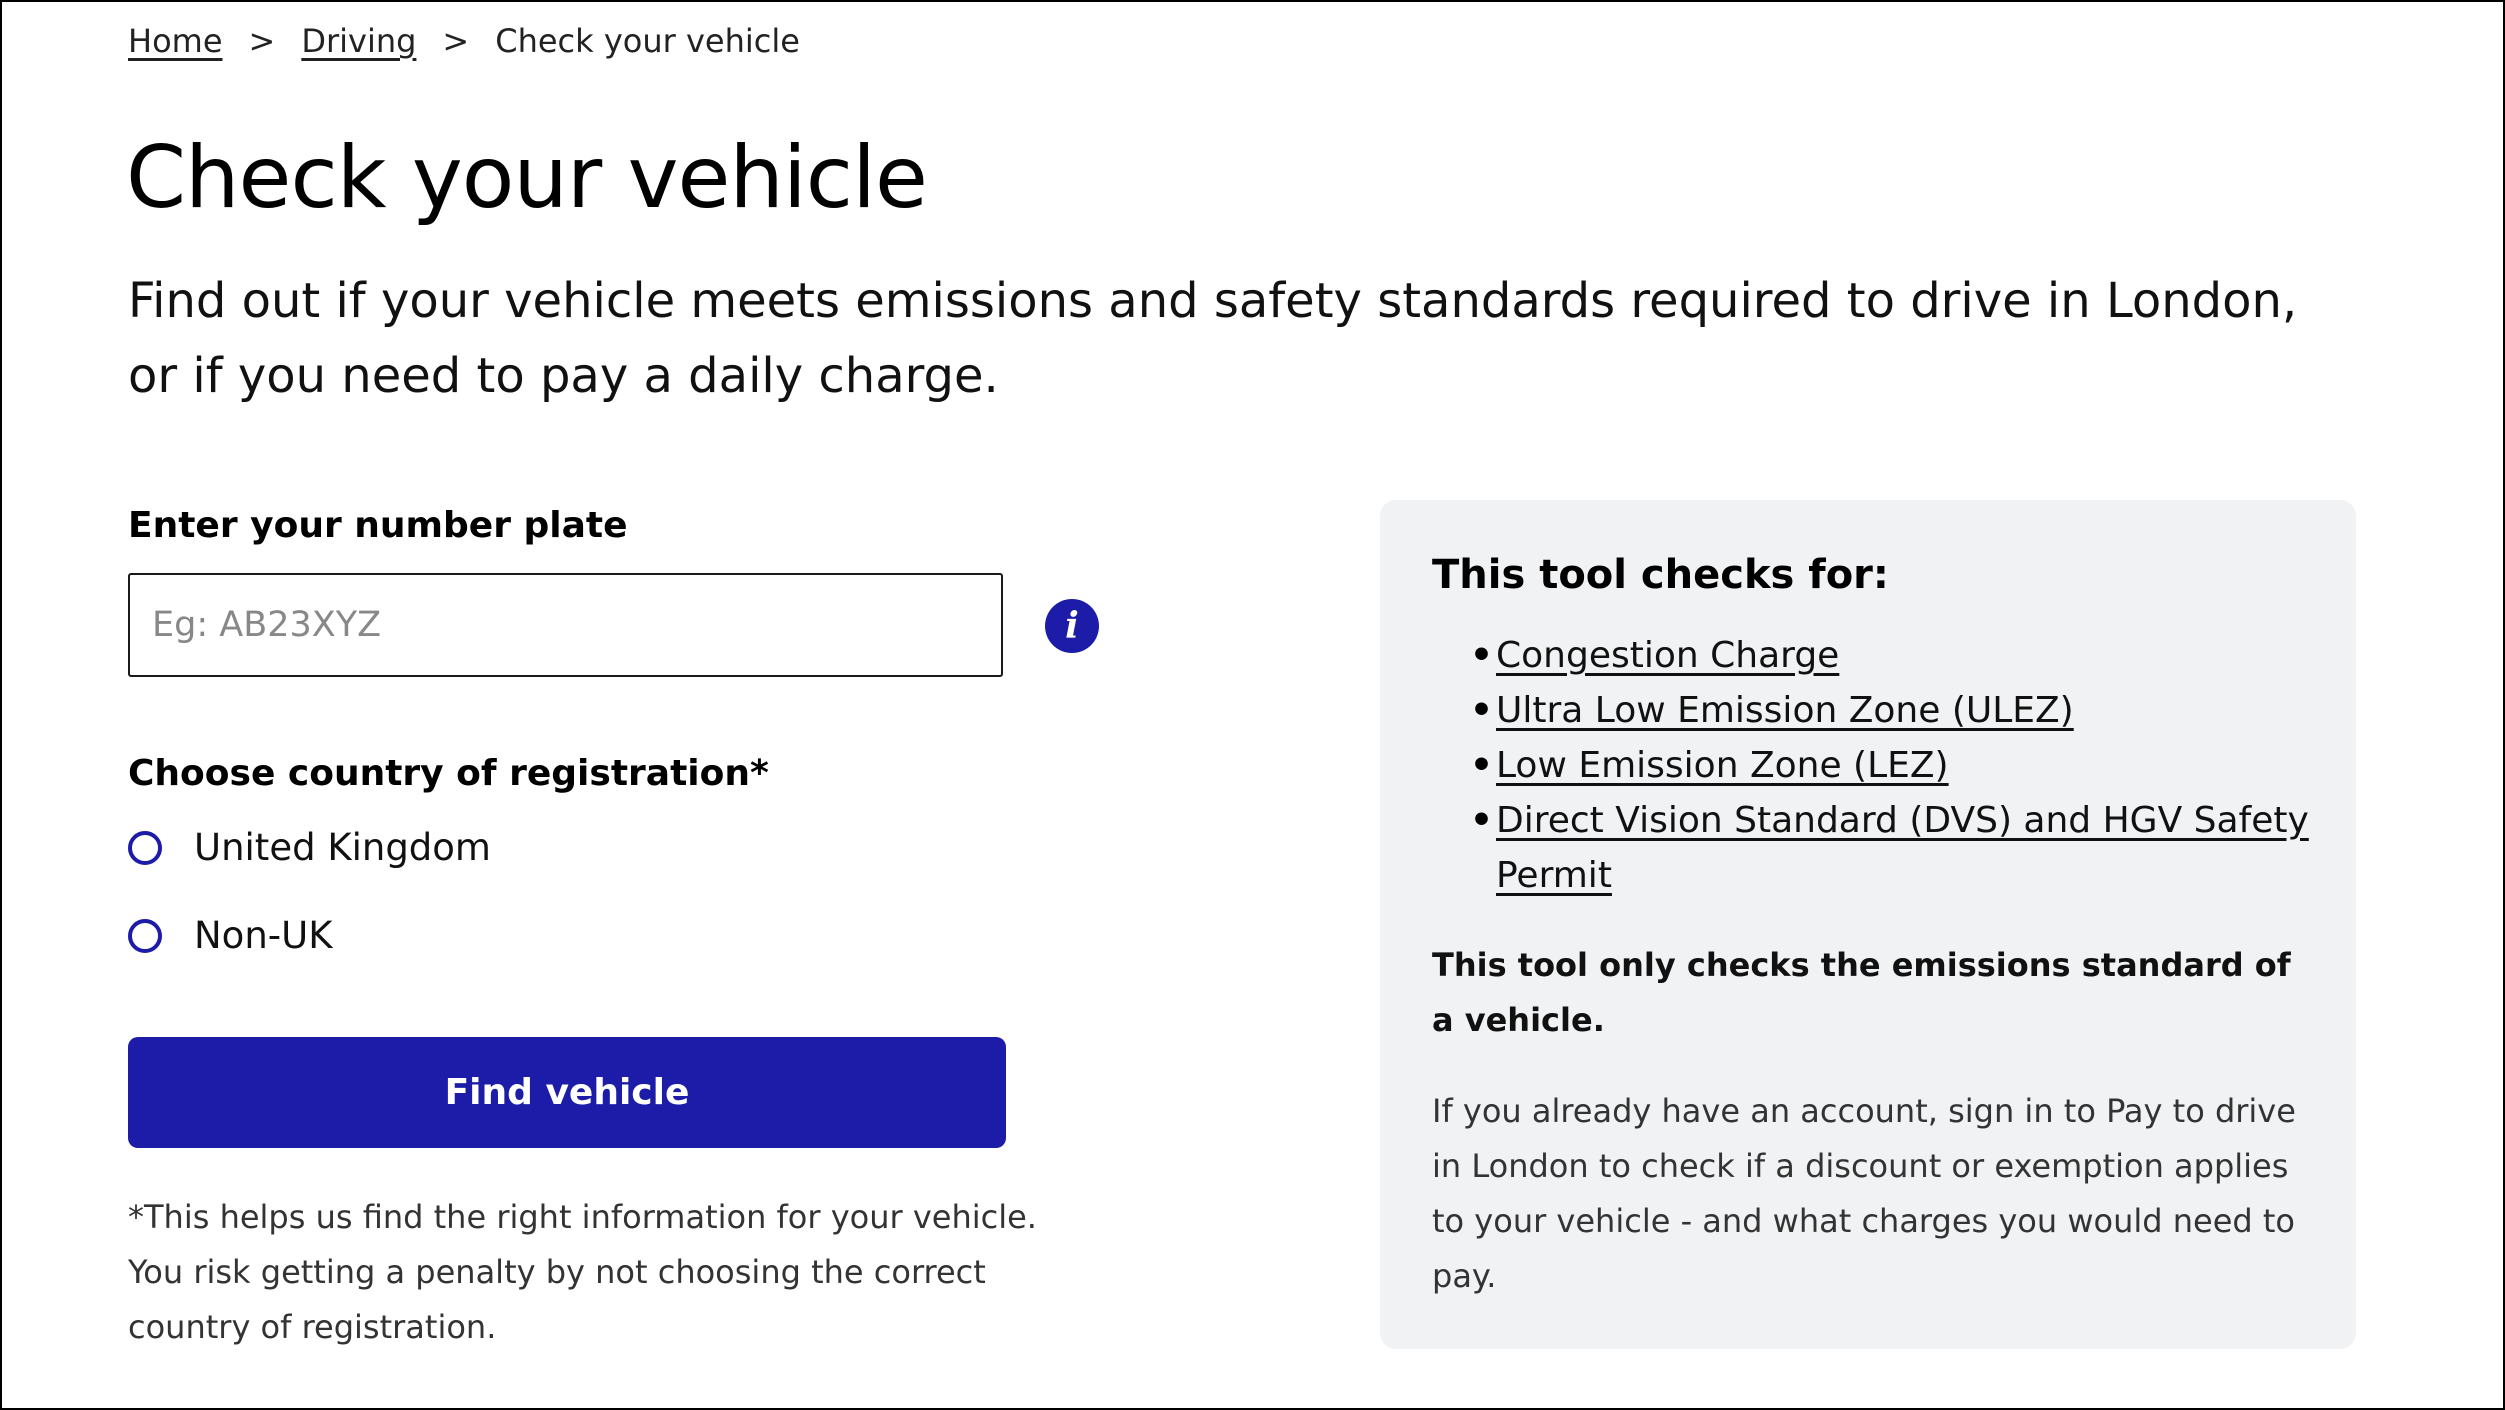 This screenshot has width=2505, height=1410. What do you see at coordinates (263, 935) in the screenshot?
I see `radio-label: Non-UK` at bounding box center [263, 935].